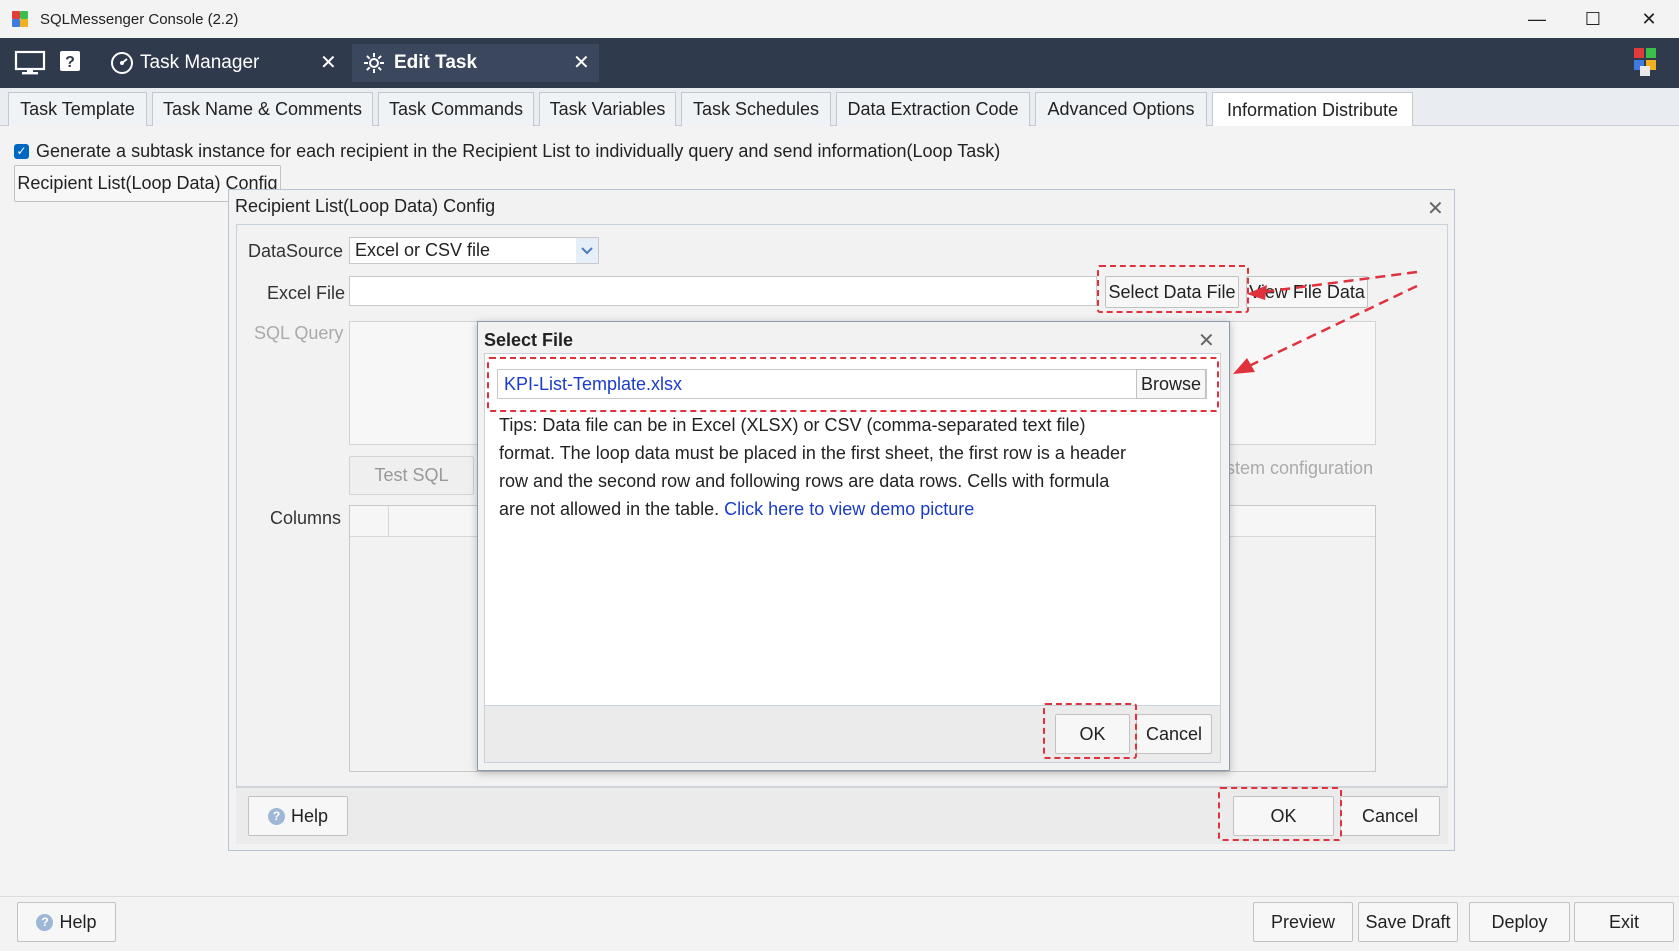 The height and width of the screenshot is (951, 1679). I want to click on save-draft-button: Save Draft, so click(1408, 922).